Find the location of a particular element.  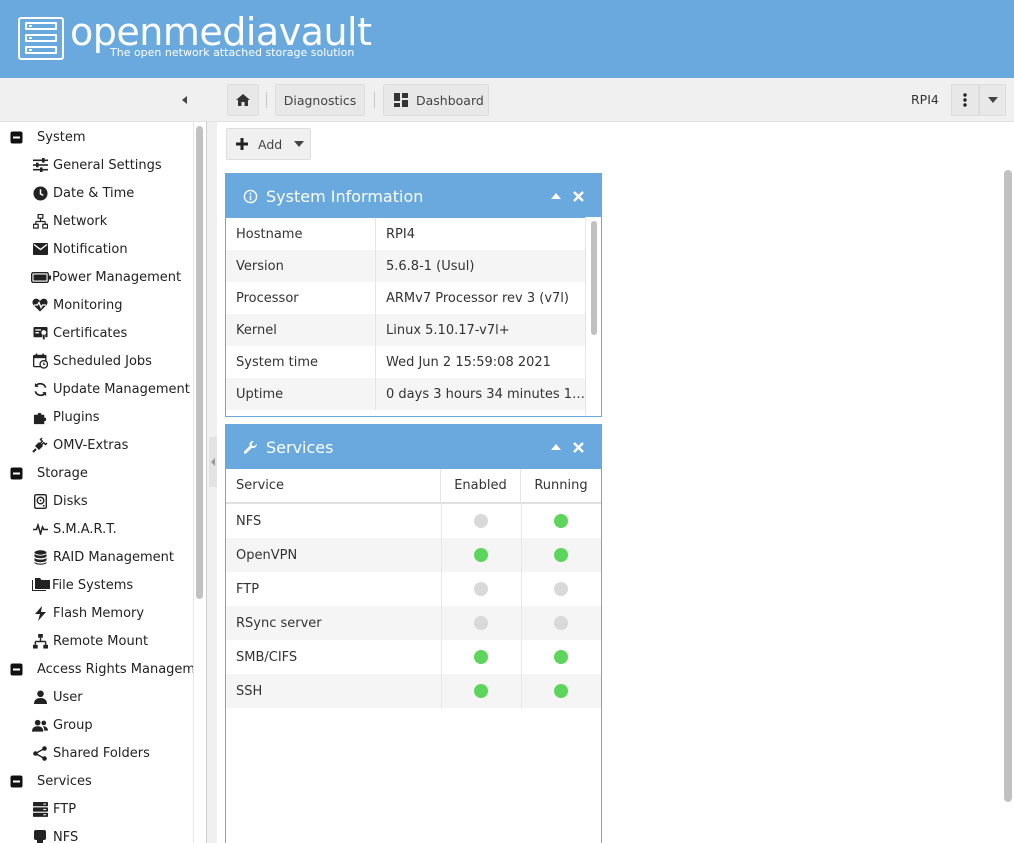

users-icon is located at coordinates (40, 725).